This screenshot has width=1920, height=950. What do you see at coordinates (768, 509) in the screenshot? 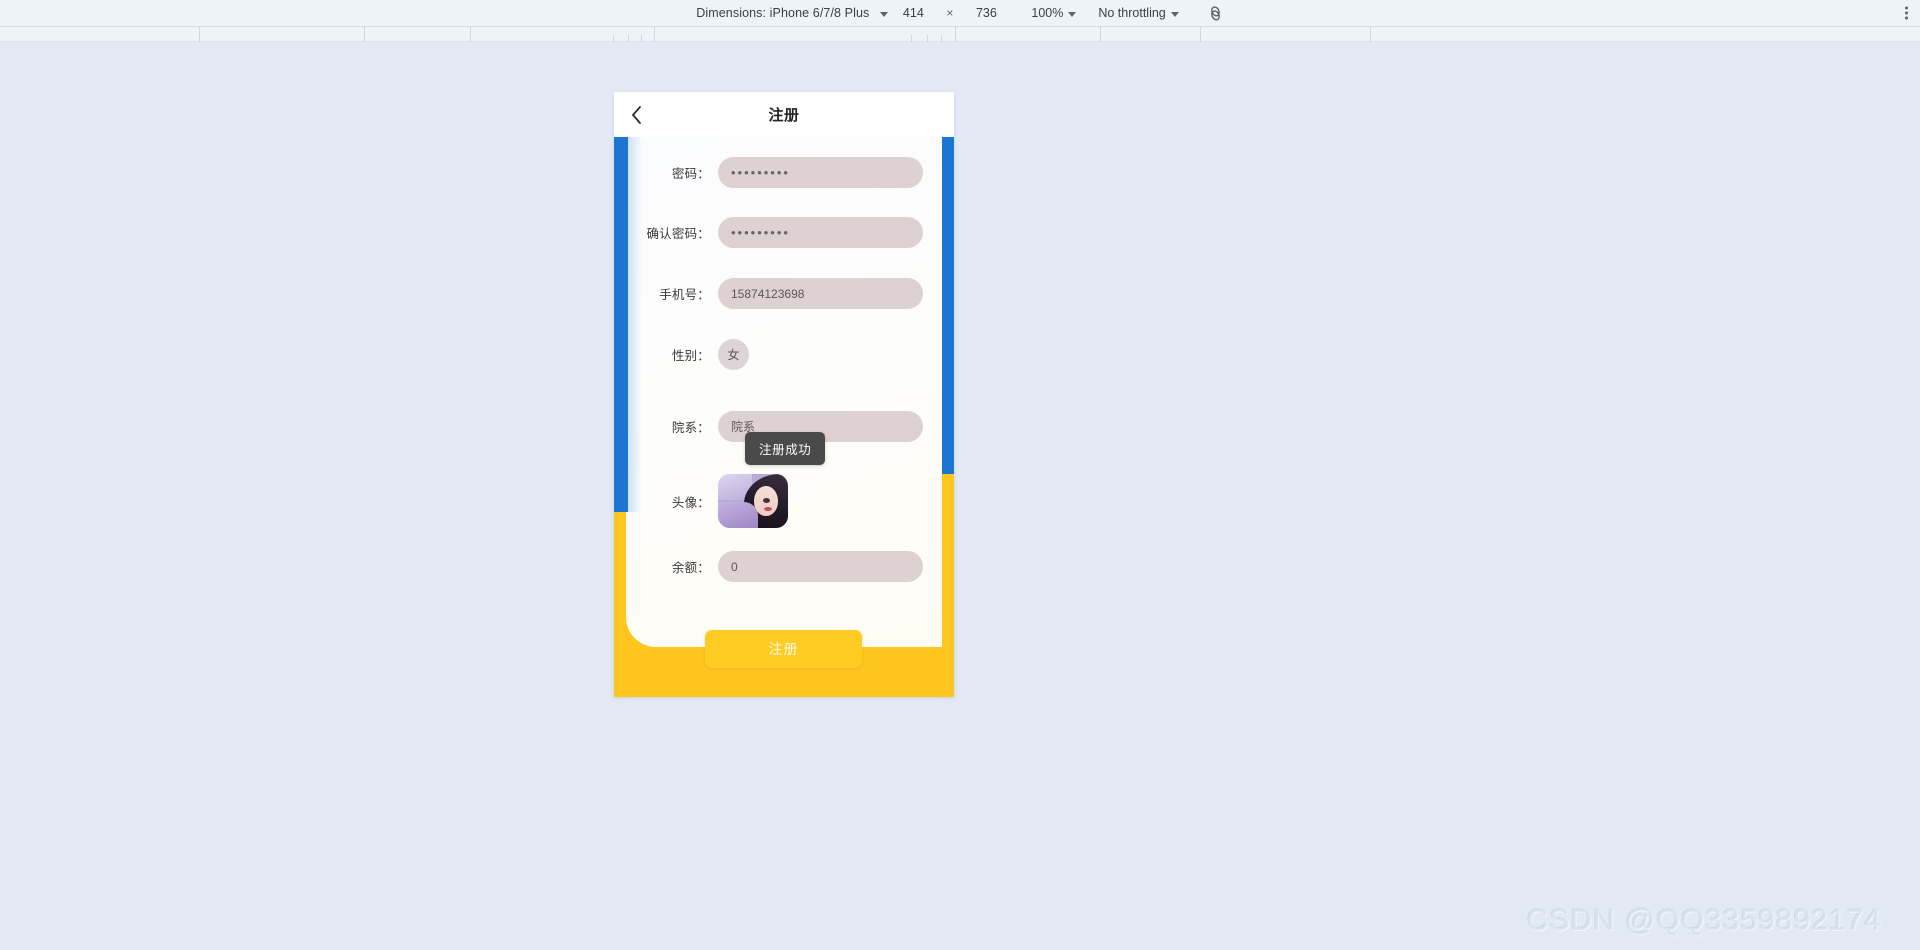
I see `avatar-lip` at bounding box center [768, 509].